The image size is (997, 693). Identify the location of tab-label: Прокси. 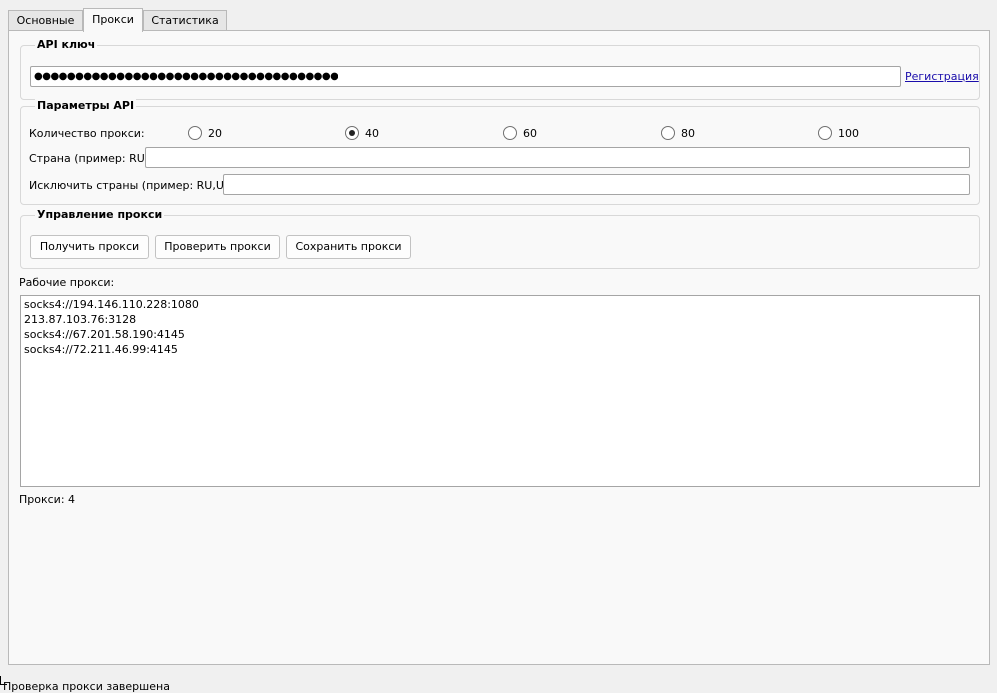
(113, 19).